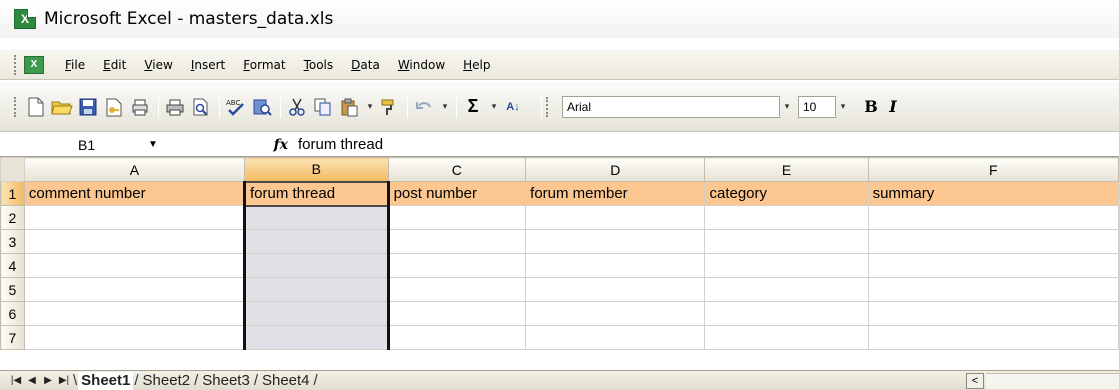 The height and width of the screenshot is (390, 1119). Describe the element at coordinates (370, 107) in the screenshot. I see `paste-options-dropdown-icon: ▾` at that location.